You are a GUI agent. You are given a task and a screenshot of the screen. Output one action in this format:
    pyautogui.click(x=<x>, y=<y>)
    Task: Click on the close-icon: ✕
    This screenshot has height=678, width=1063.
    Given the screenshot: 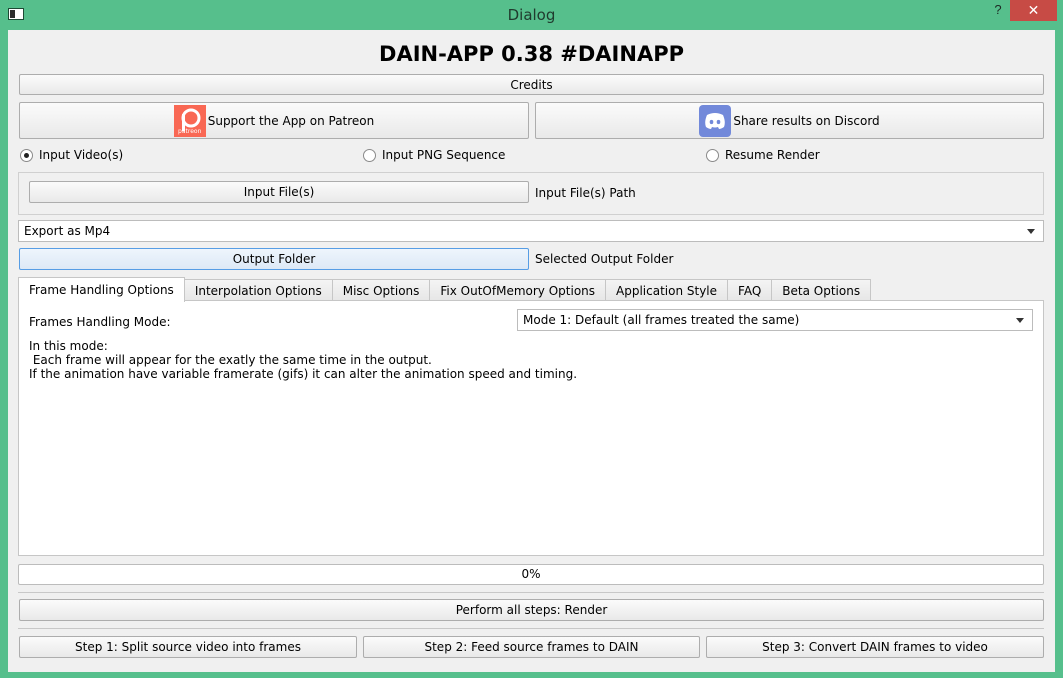 What is the action you would take?
    pyautogui.click(x=1033, y=10)
    